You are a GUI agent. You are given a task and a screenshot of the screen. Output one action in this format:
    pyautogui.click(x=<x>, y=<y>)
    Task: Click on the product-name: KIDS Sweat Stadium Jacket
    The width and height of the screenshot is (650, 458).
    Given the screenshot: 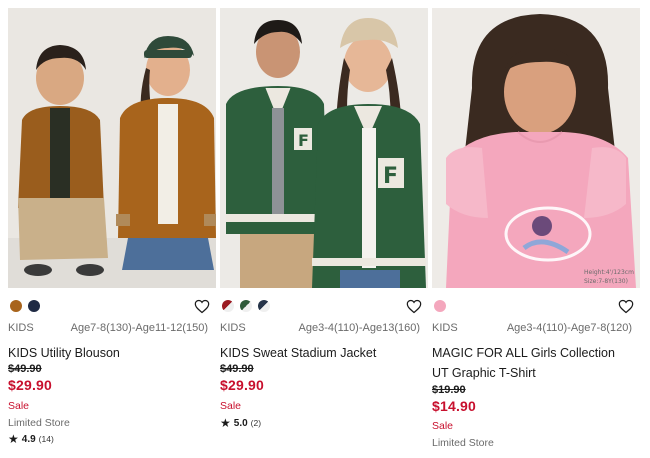 What is the action you would take?
    pyautogui.click(x=323, y=353)
    